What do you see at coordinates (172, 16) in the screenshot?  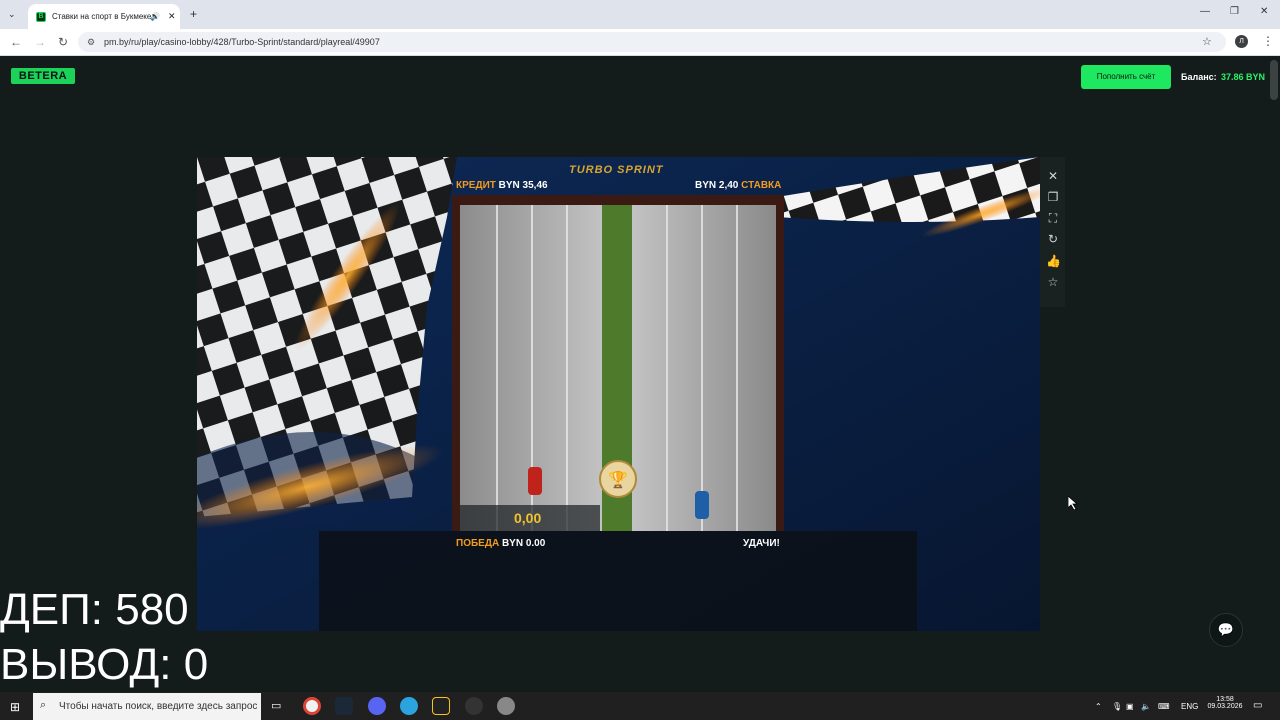 I see `tab-close-icon: ✕` at bounding box center [172, 16].